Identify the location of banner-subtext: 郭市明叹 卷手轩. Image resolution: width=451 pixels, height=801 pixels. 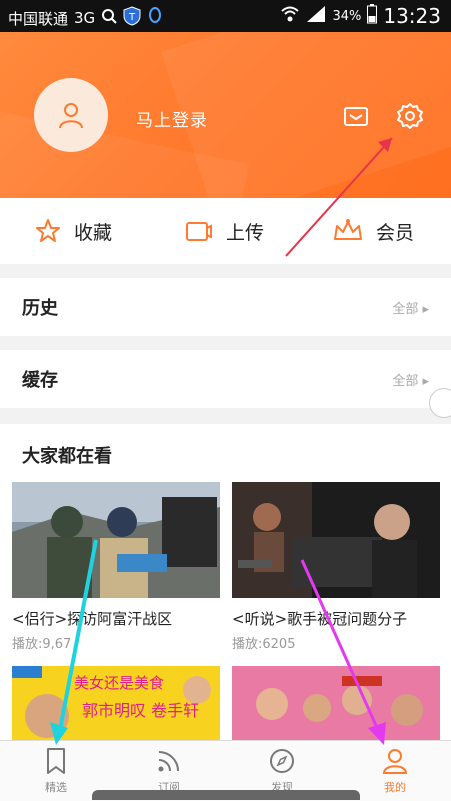
(140, 710).